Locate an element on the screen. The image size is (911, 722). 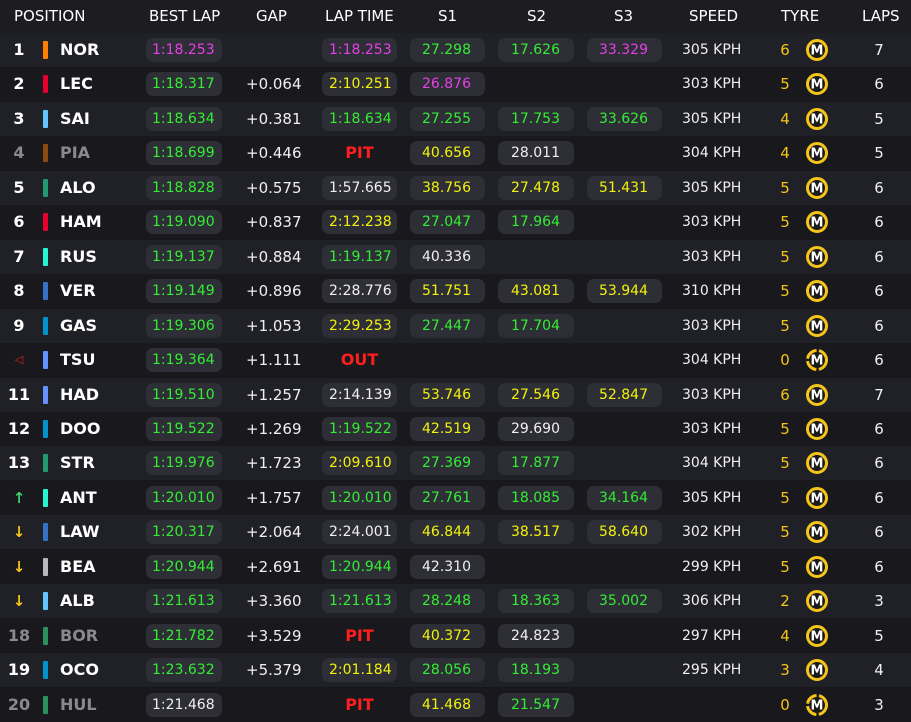
header-lap-time: LAP TIME is located at coordinates (359, 16).